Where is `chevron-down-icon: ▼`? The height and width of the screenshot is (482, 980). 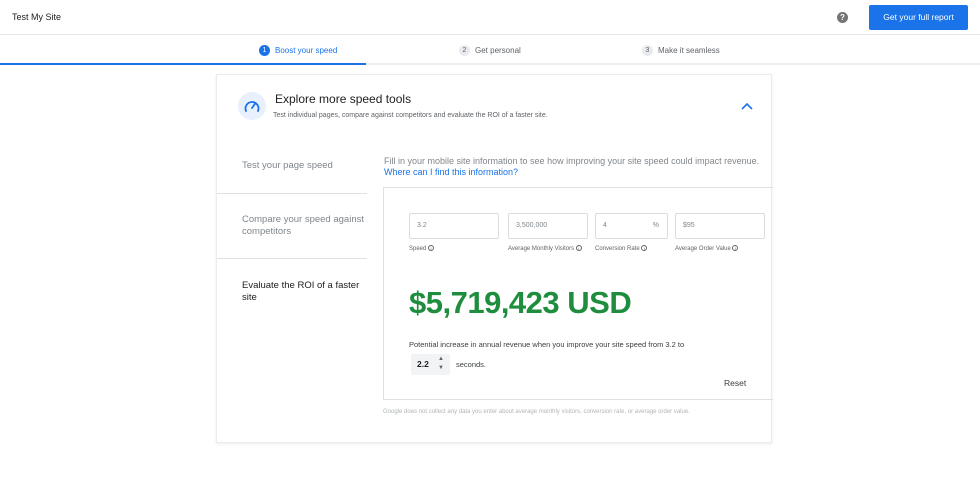 chevron-down-icon: ▼ is located at coordinates (441, 368).